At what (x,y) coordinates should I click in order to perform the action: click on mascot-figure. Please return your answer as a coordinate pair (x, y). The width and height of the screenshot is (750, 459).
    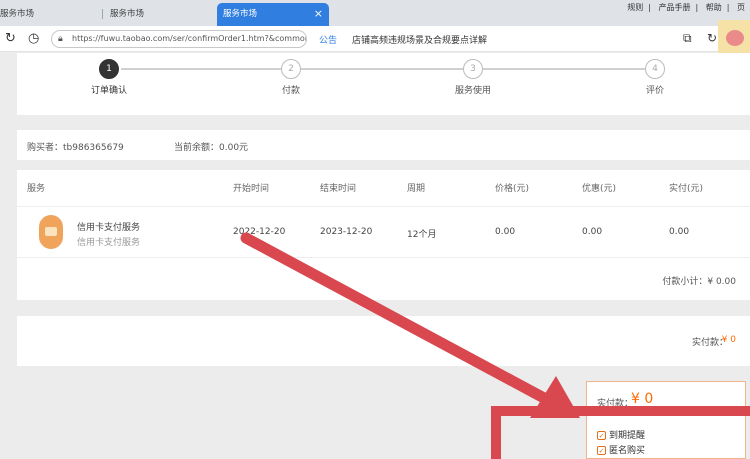
    Looking at the image, I should click on (735, 38).